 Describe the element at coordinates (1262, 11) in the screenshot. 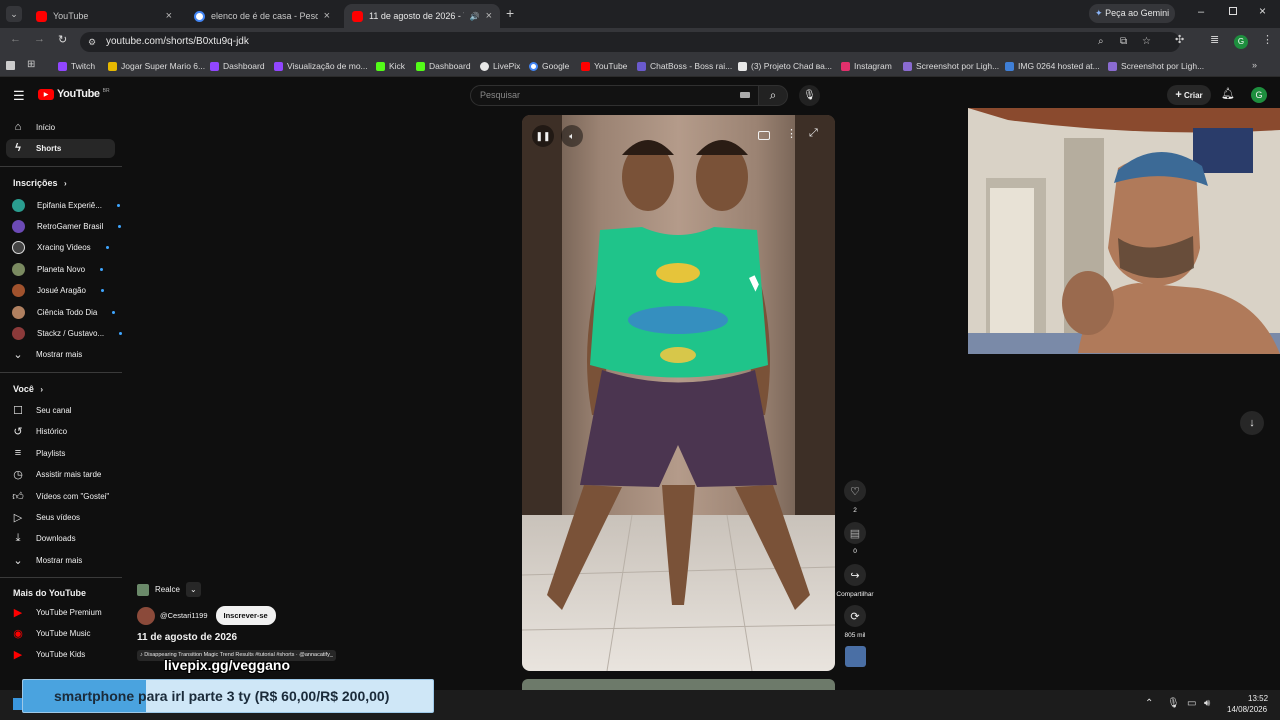

I see `close-window-icon: ×` at that location.